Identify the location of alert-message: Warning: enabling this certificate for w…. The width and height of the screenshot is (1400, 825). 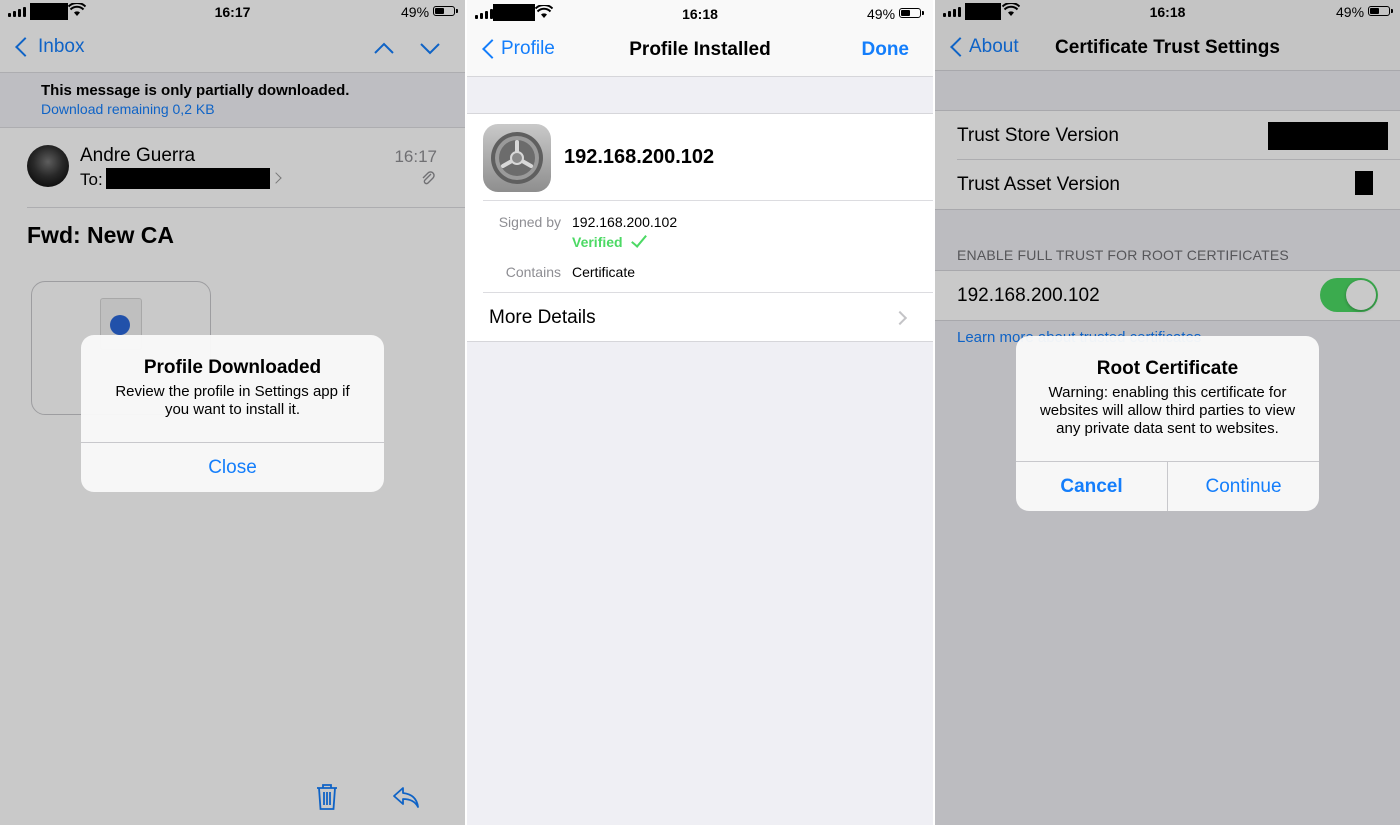
(1167, 410).